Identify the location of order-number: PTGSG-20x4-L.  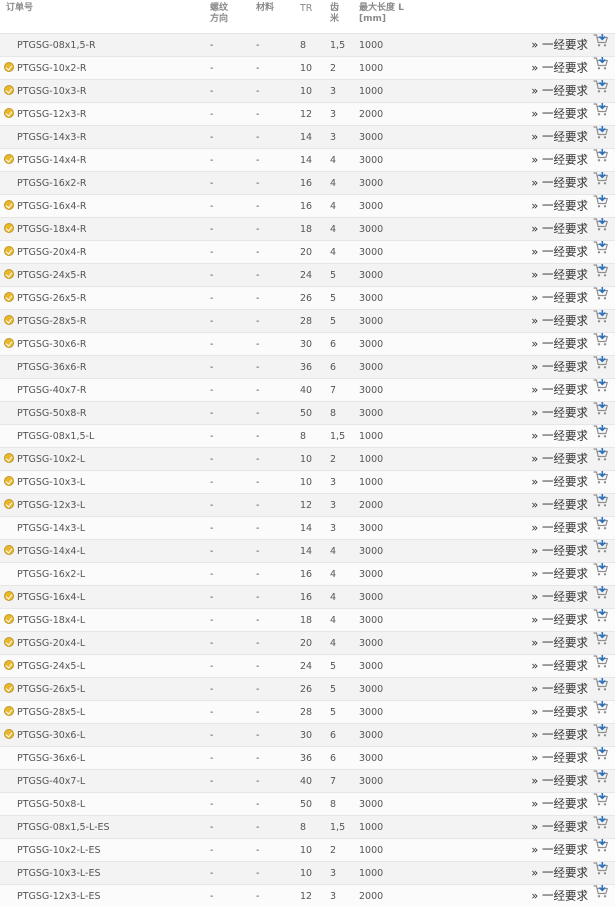
(51, 643).